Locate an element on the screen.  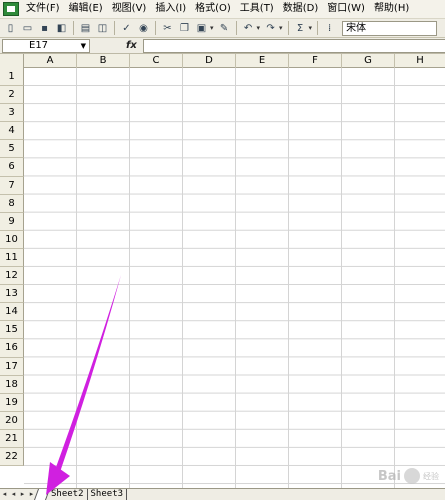
formula-bar: E17 ▼ fx is located at coordinates (222, 46).